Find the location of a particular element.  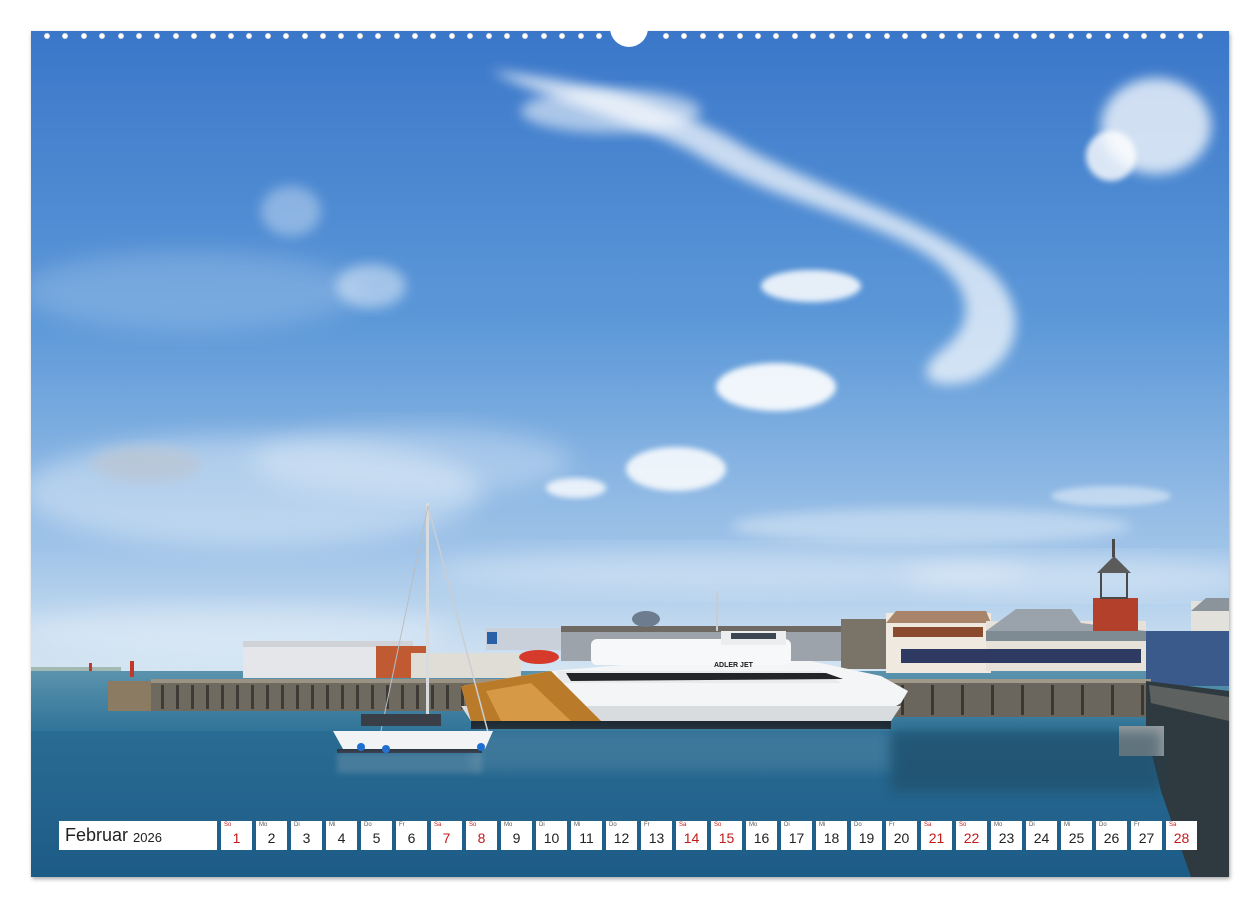

day-cell: Mi 11 is located at coordinates (586, 835).